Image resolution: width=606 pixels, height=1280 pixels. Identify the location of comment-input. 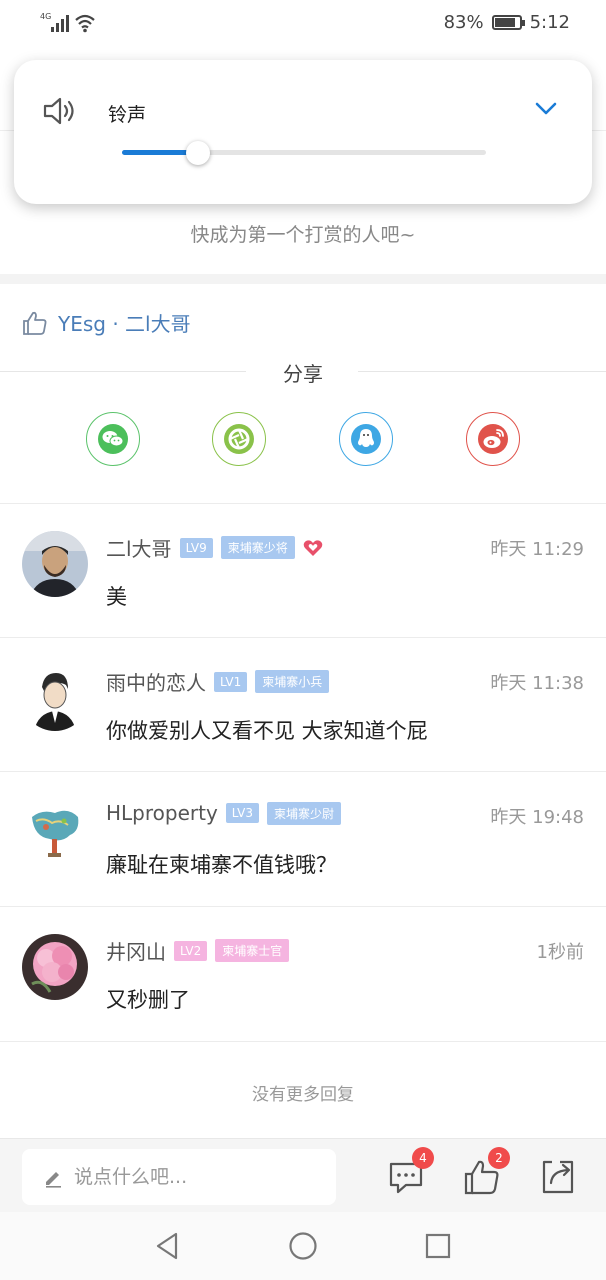
(189, 1177).